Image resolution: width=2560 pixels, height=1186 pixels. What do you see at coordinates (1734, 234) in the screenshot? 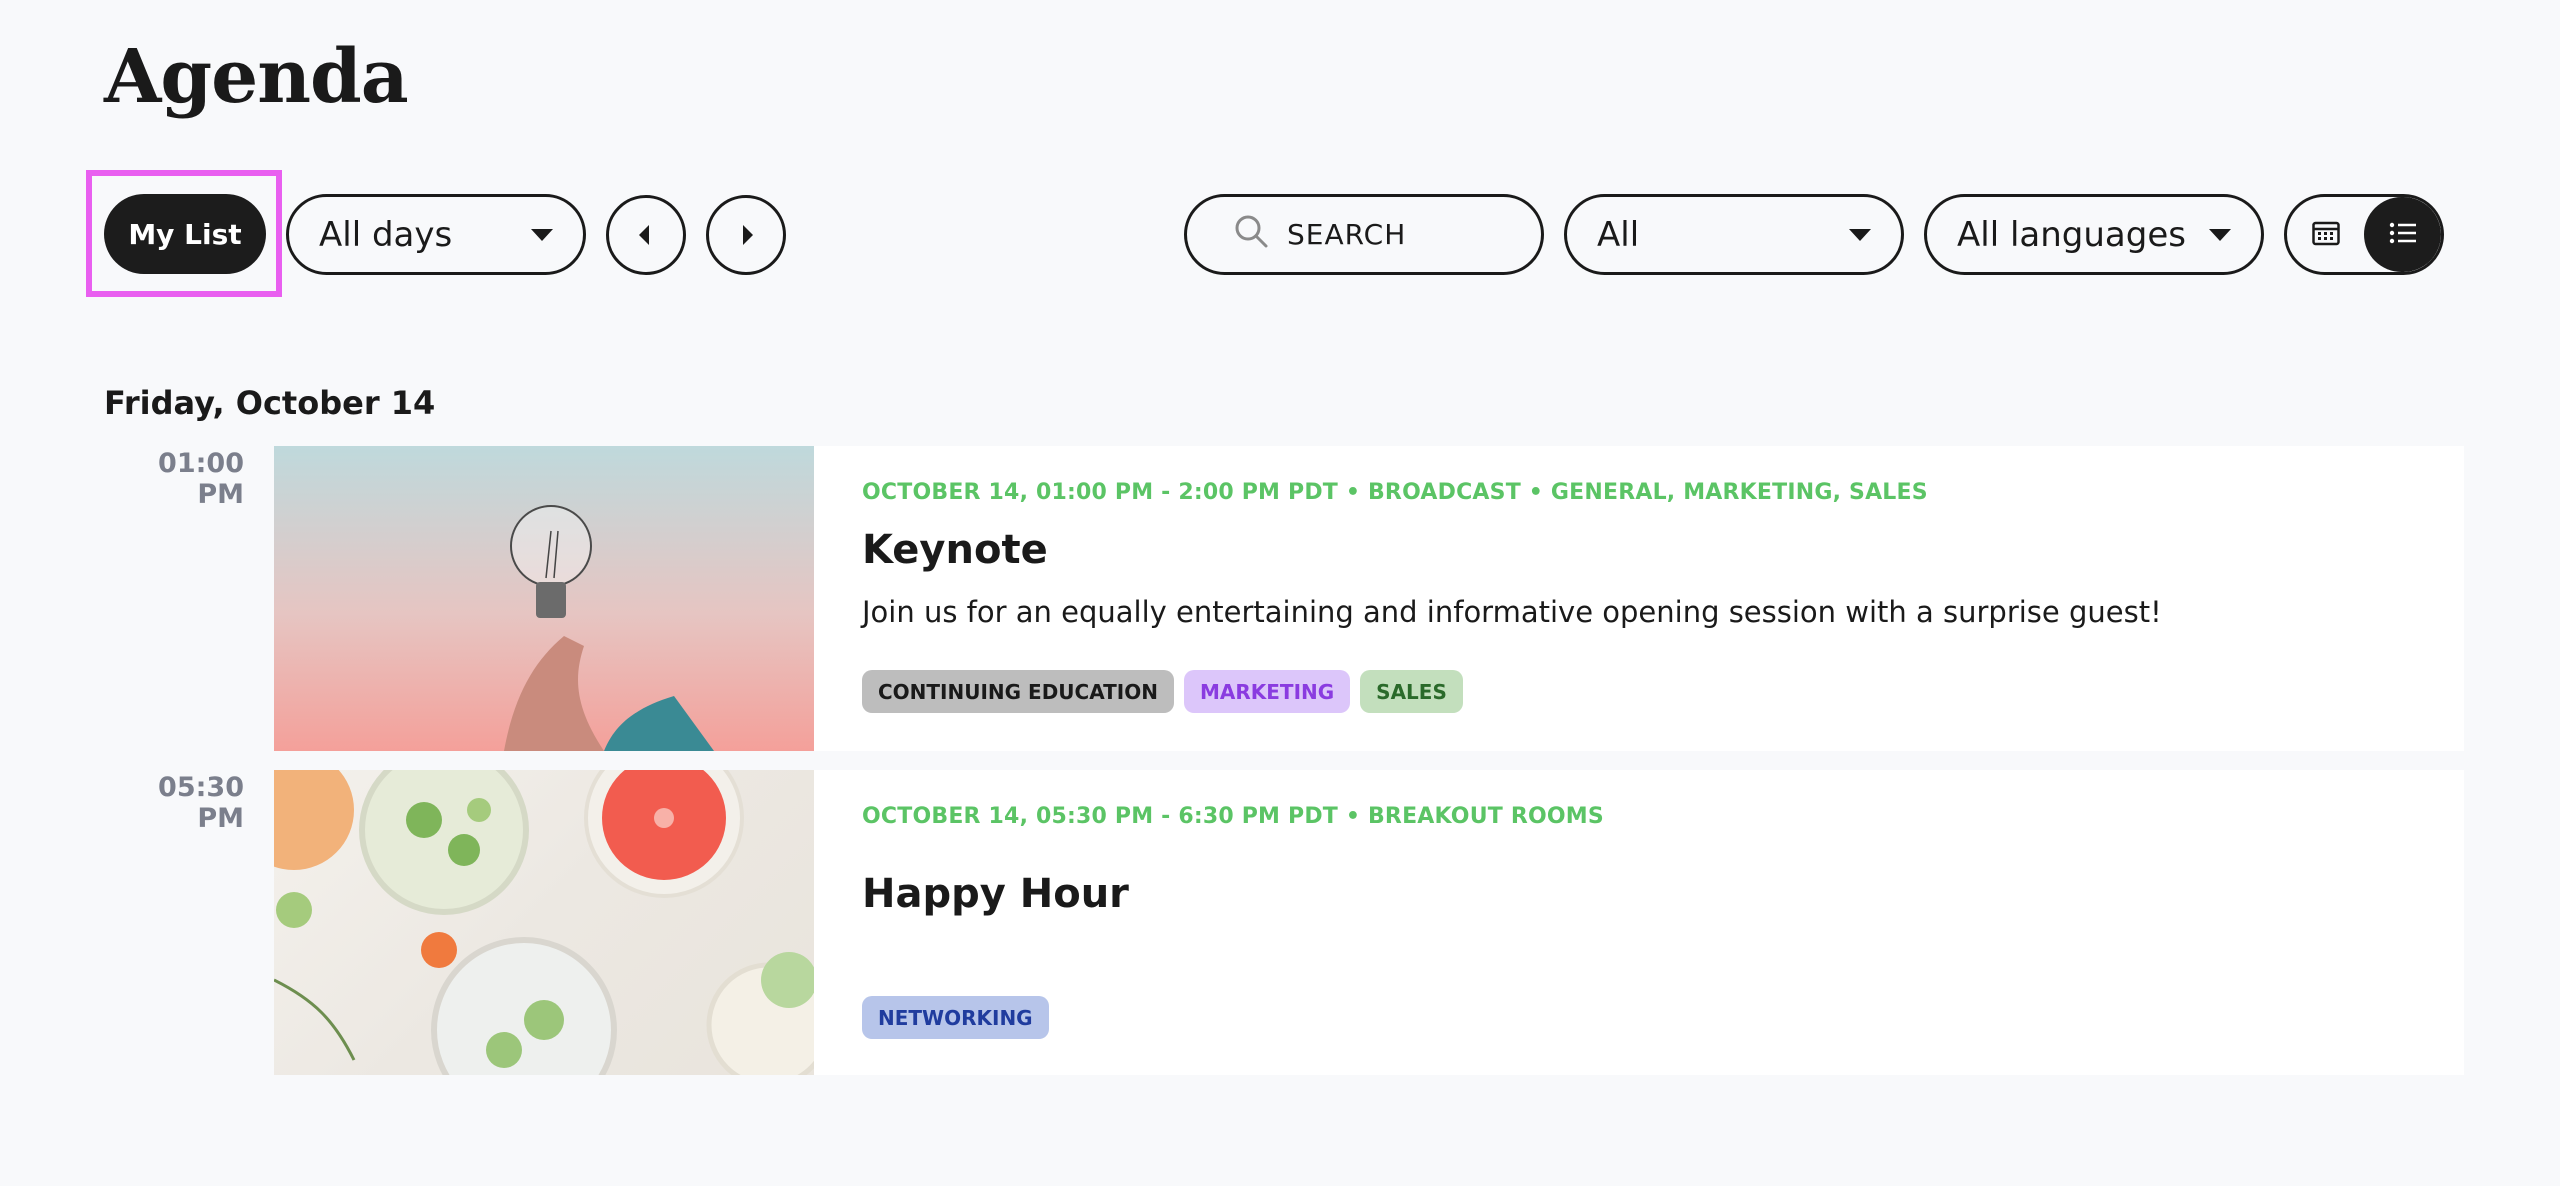
I see `category-select: All` at bounding box center [1734, 234].